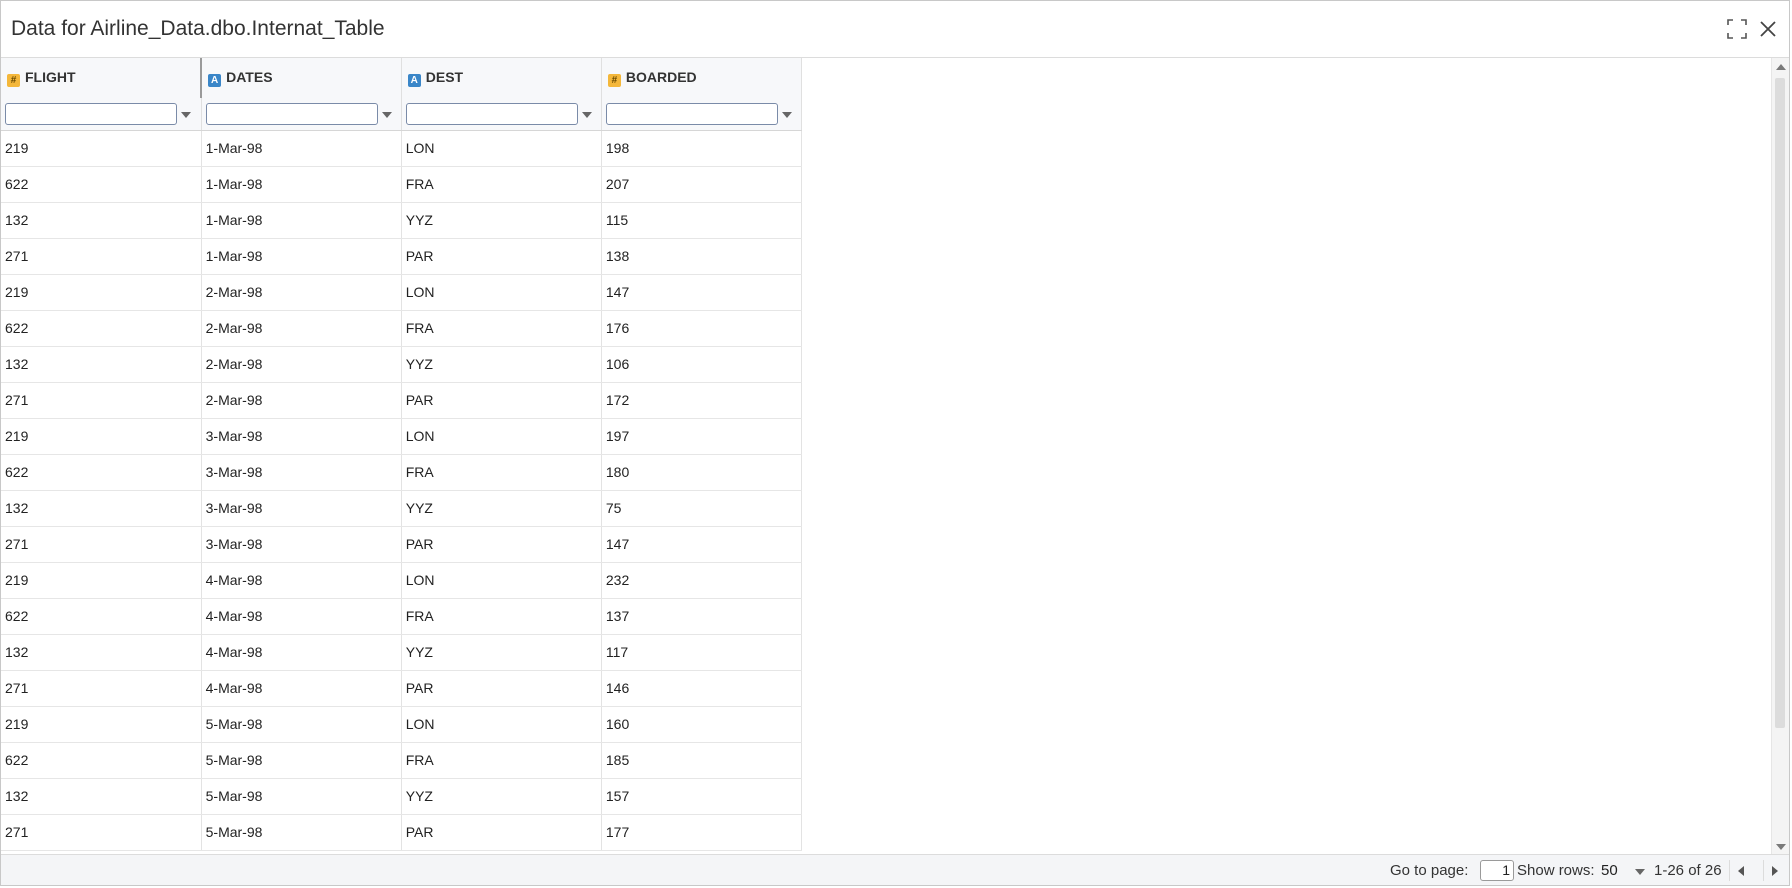 Image resolution: width=1792 pixels, height=888 pixels. What do you see at coordinates (702, 652) in the screenshot?
I see `cell-boarded: 117` at bounding box center [702, 652].